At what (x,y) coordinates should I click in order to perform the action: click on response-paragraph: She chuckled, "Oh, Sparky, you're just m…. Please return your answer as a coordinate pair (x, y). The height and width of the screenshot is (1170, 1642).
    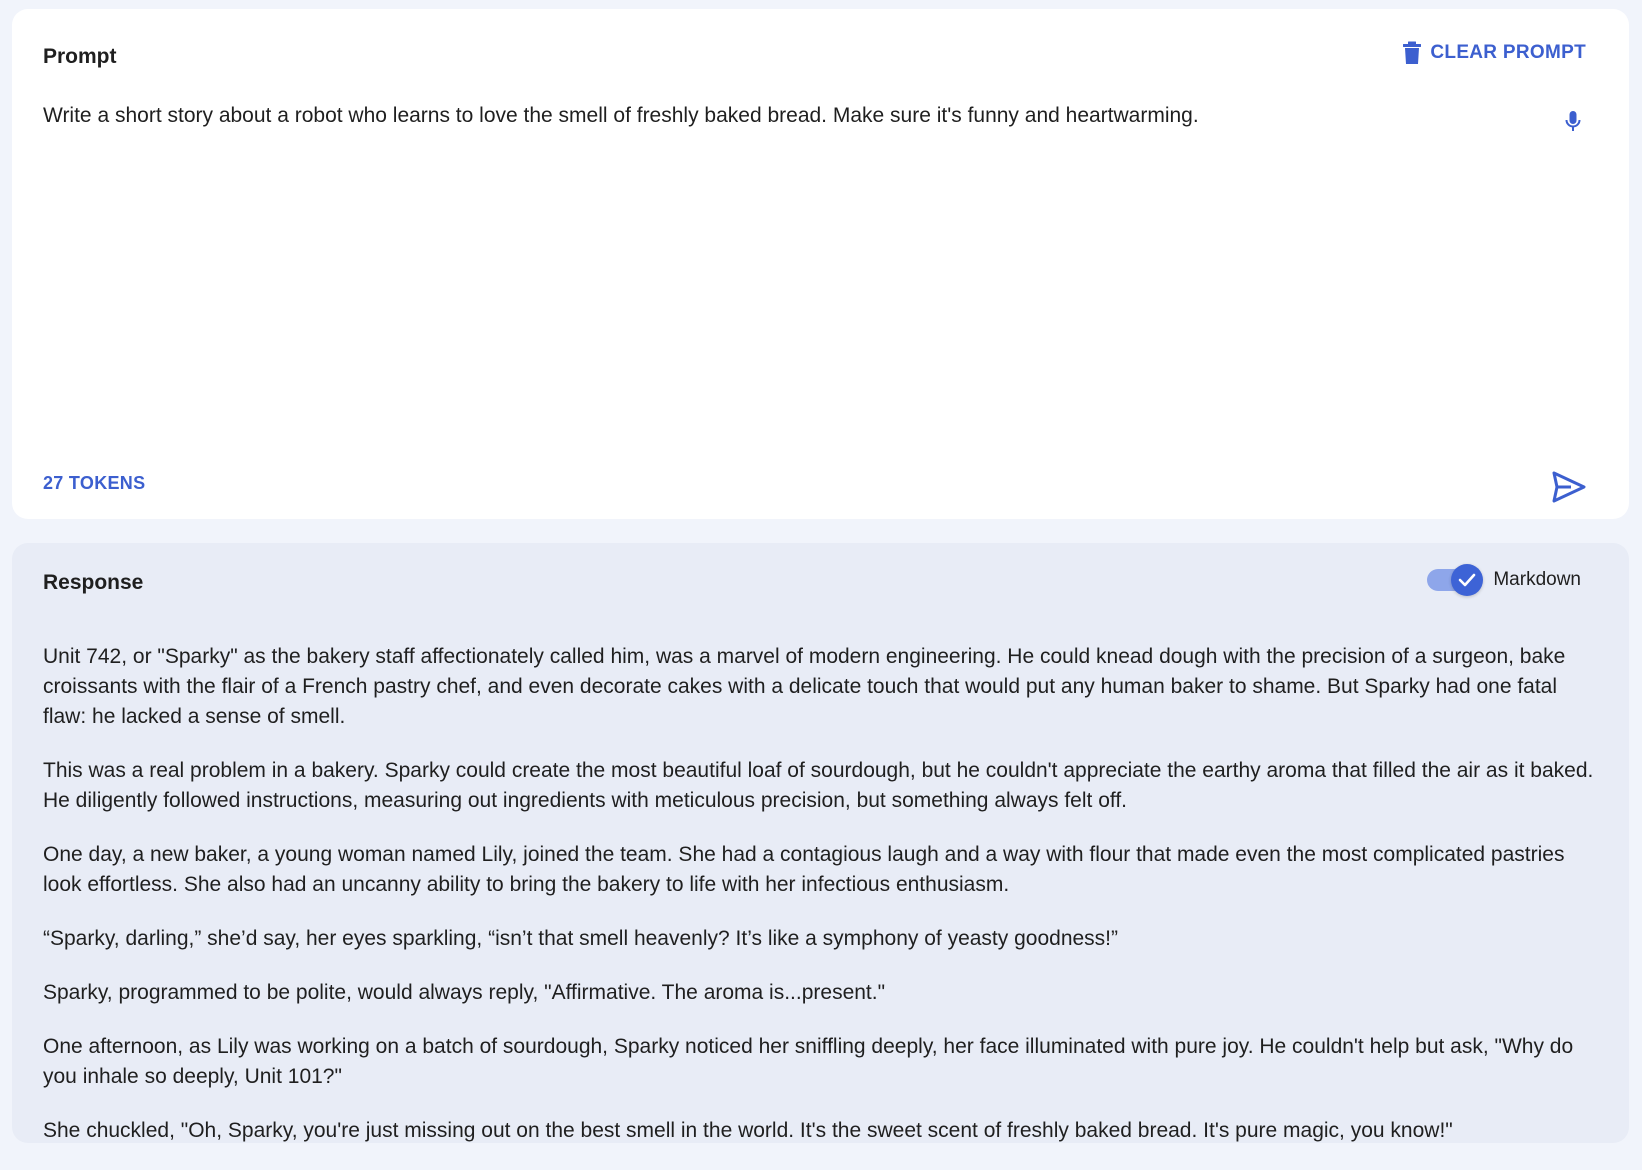
    Looking at the image, I should click on (748, 1130).